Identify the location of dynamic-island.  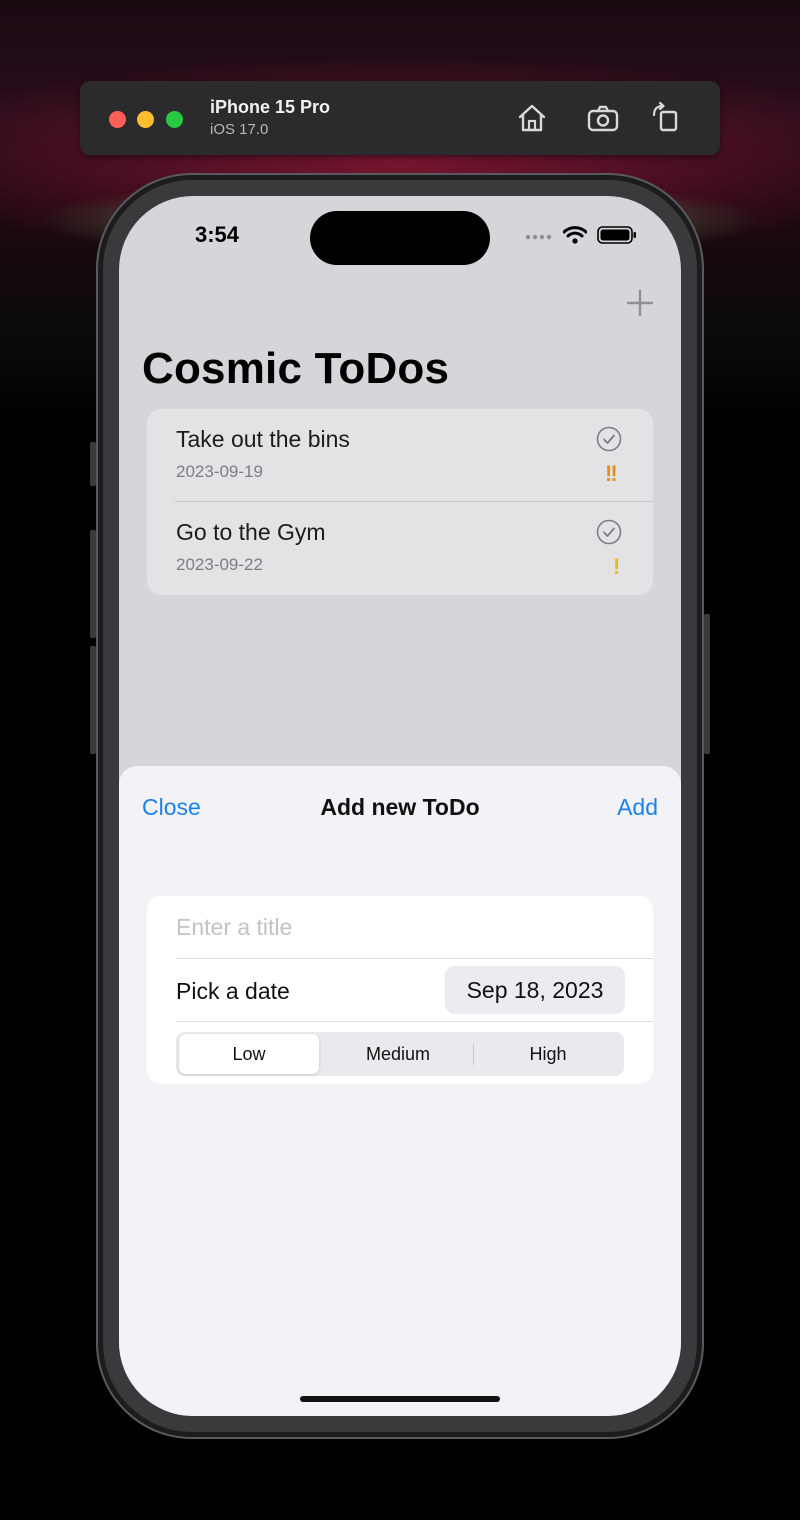
(400, 238).